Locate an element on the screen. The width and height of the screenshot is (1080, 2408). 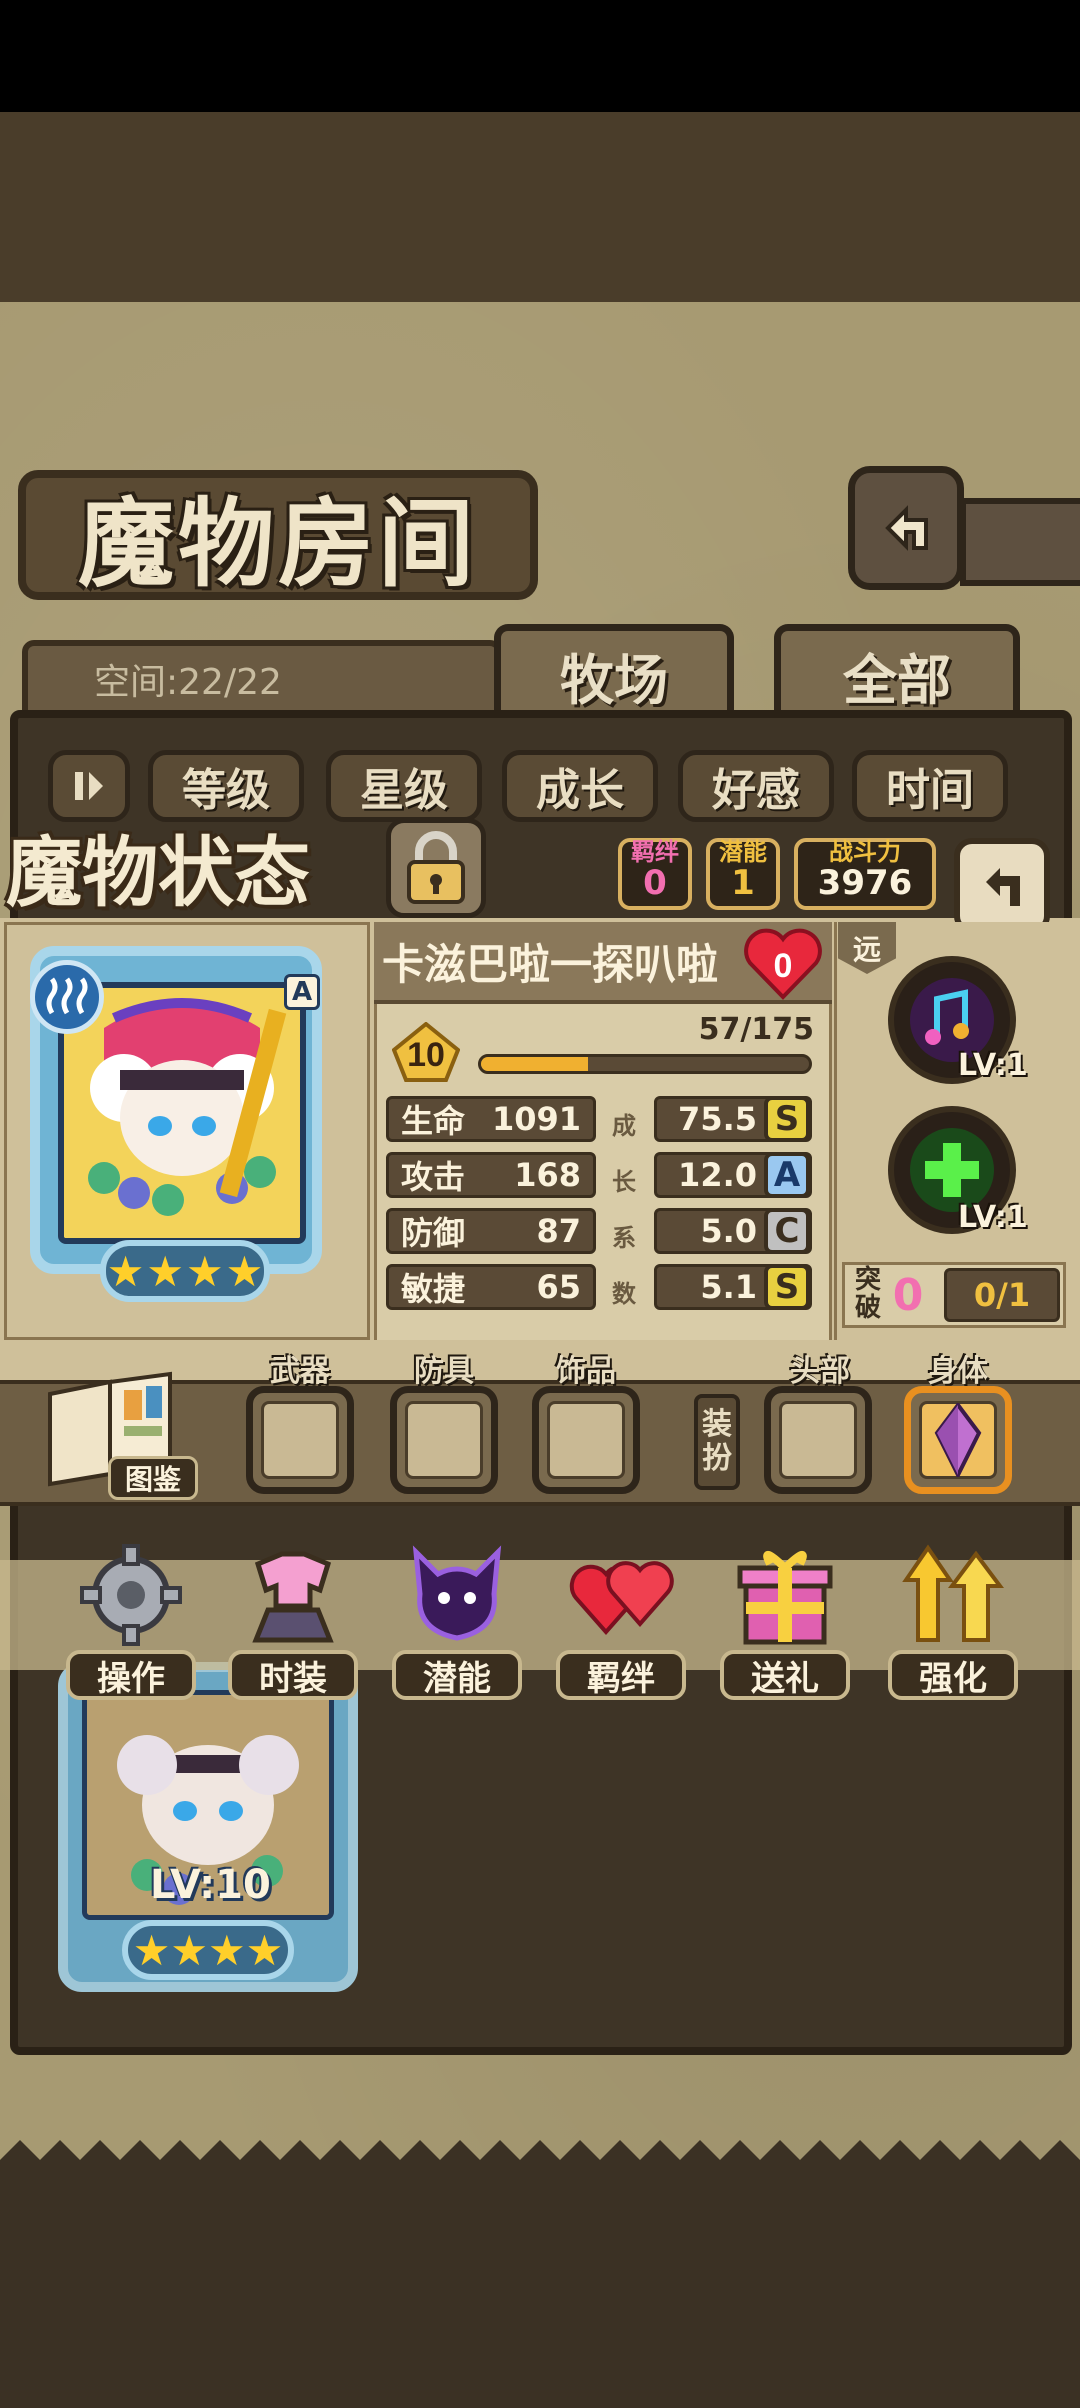
potential-value: 1 is located at coordinates (743, 883).